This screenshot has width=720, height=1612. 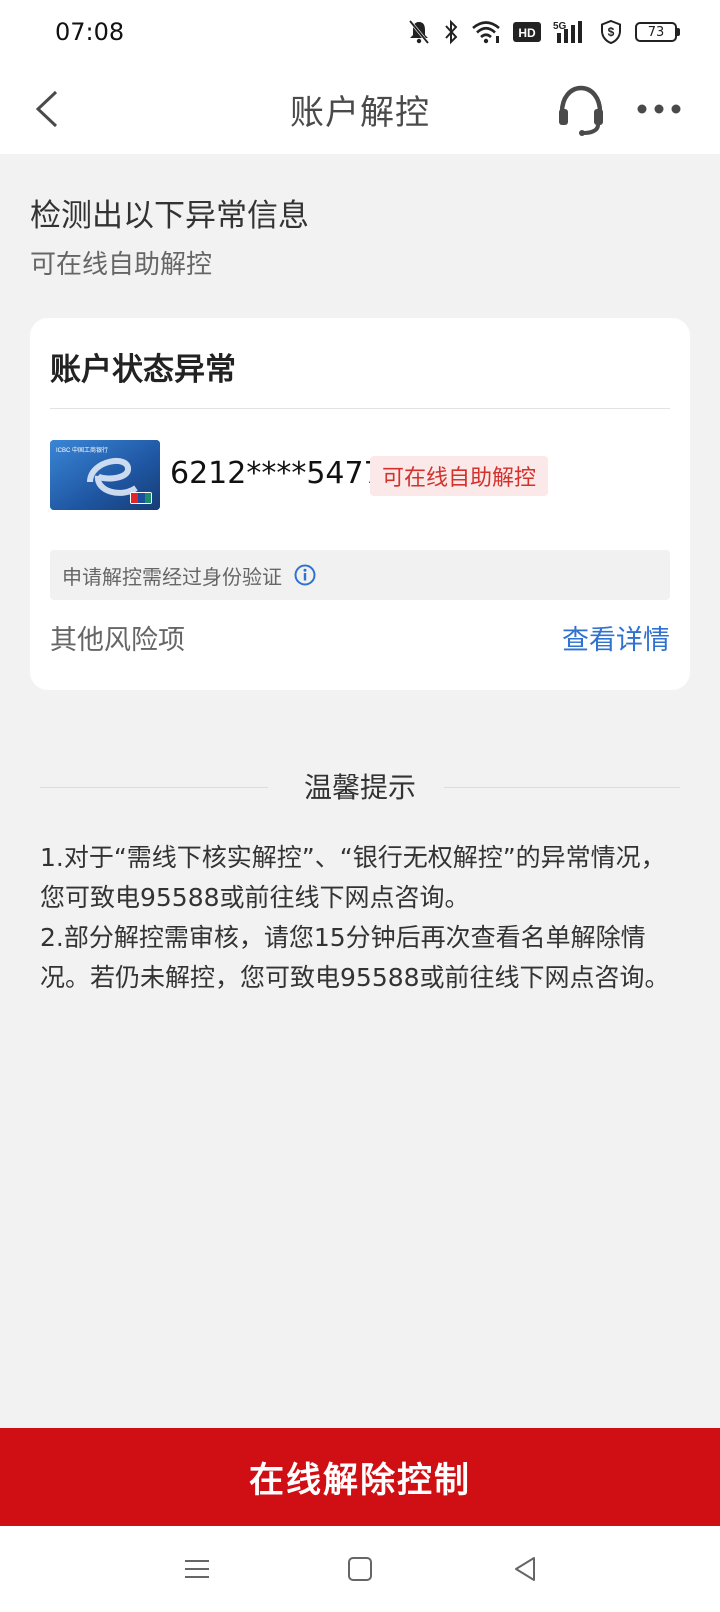 What do you see at coordinates (172, 576) in the screenshot?
I see `verify-note: 申请解控需经过身份验证` at bounding box center [172, 576].